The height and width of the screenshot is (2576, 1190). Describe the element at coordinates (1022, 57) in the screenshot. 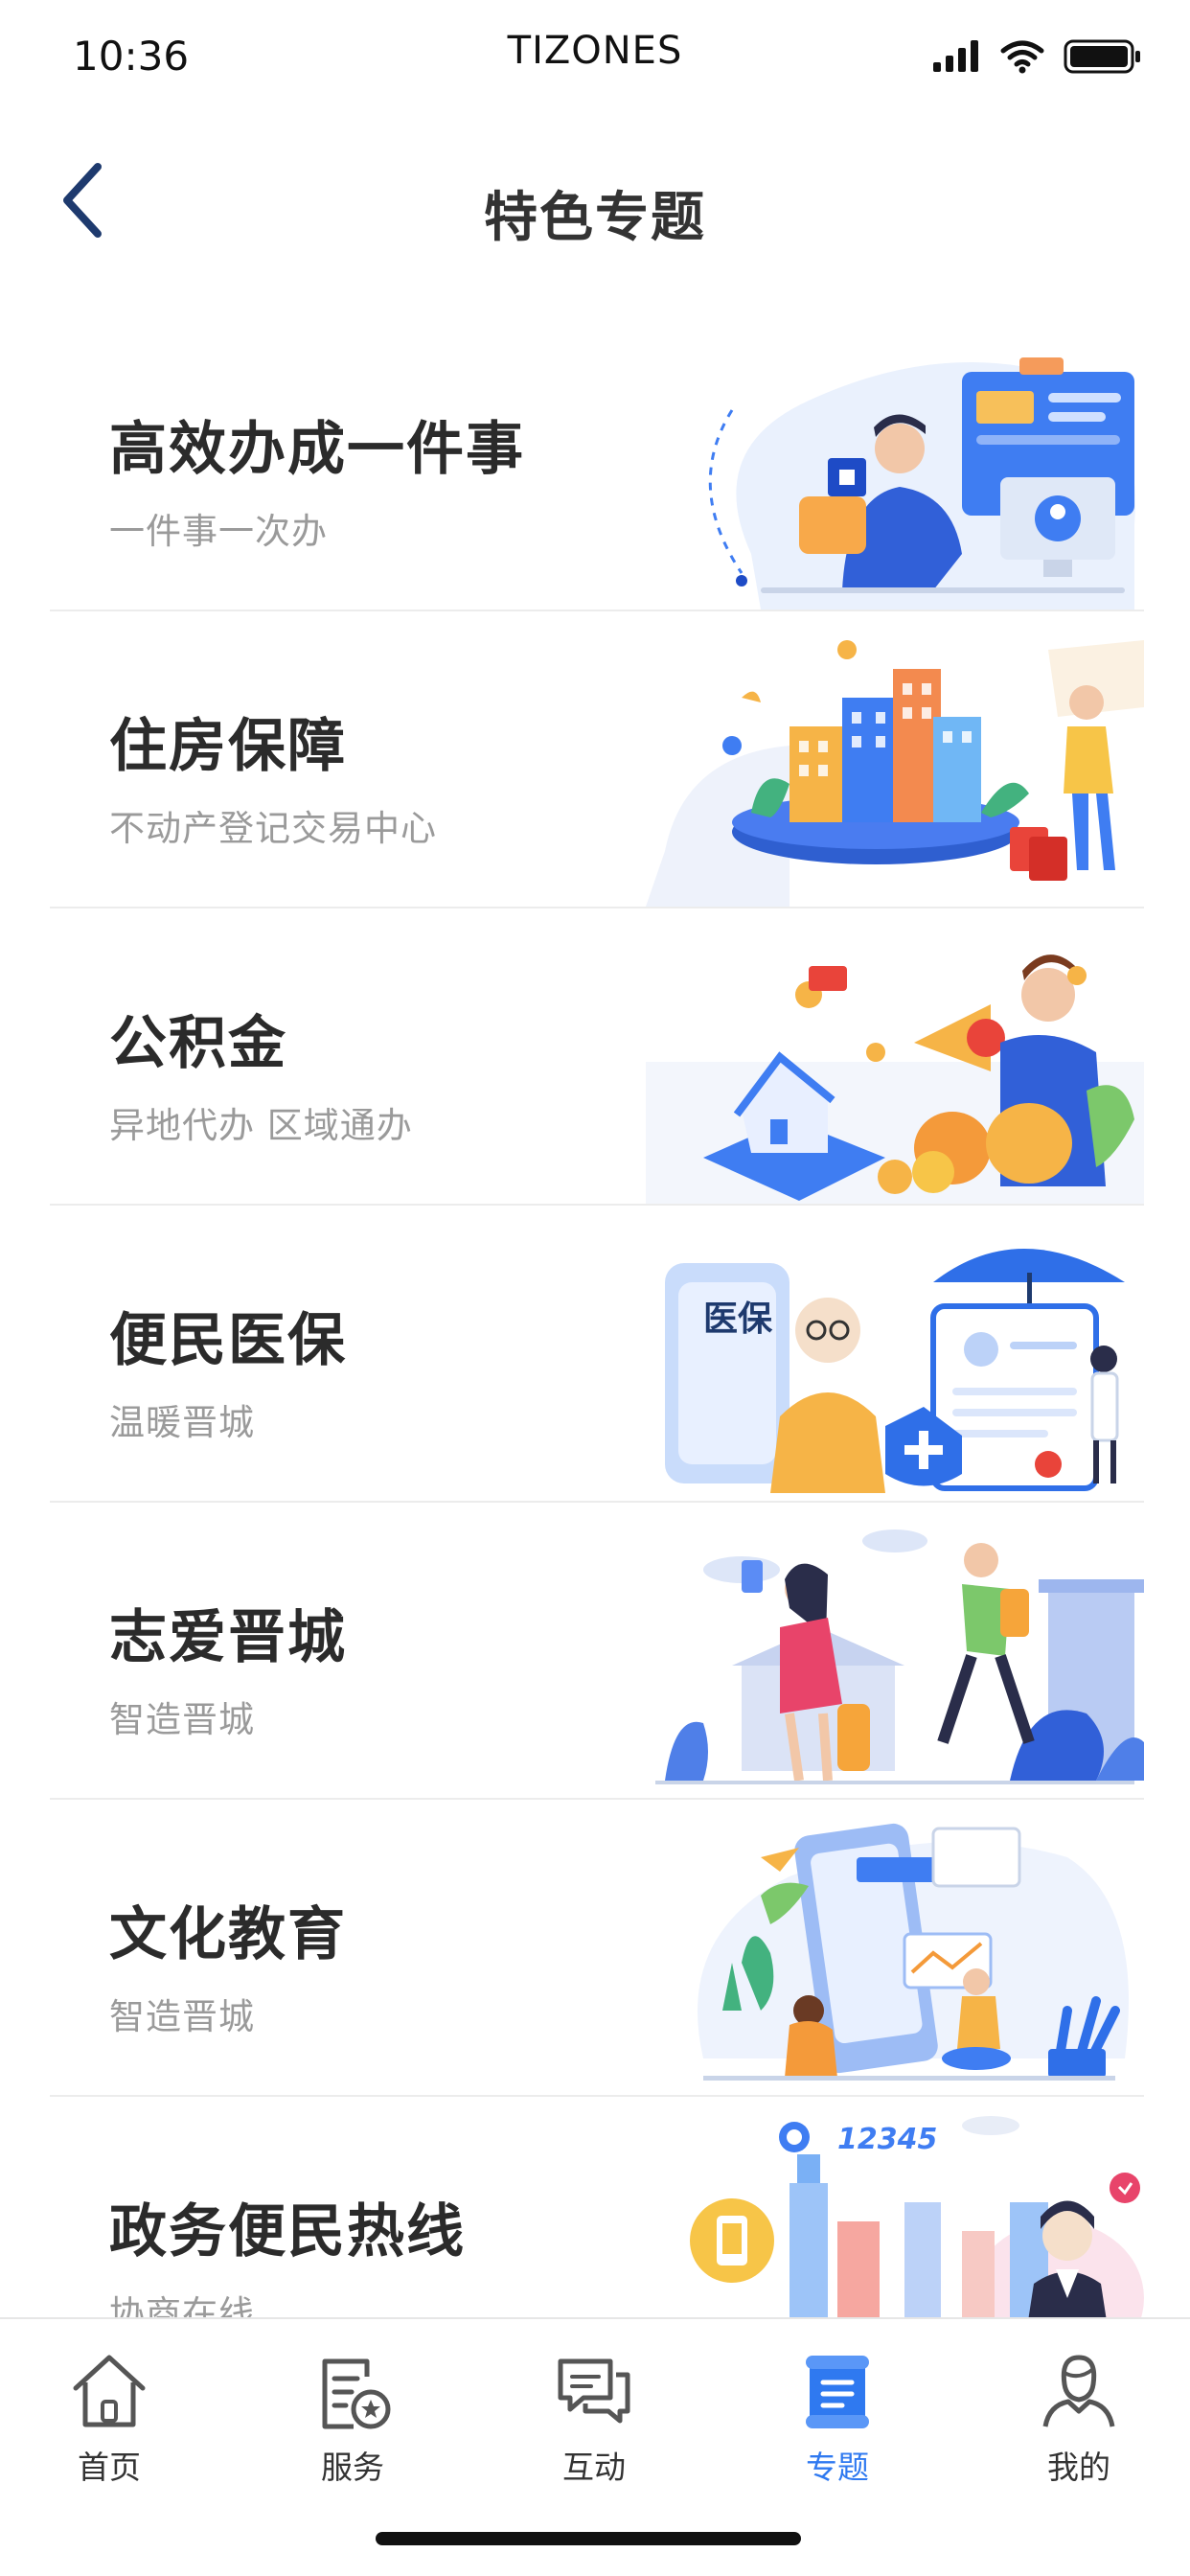

I see `wifi-icon` at that location.